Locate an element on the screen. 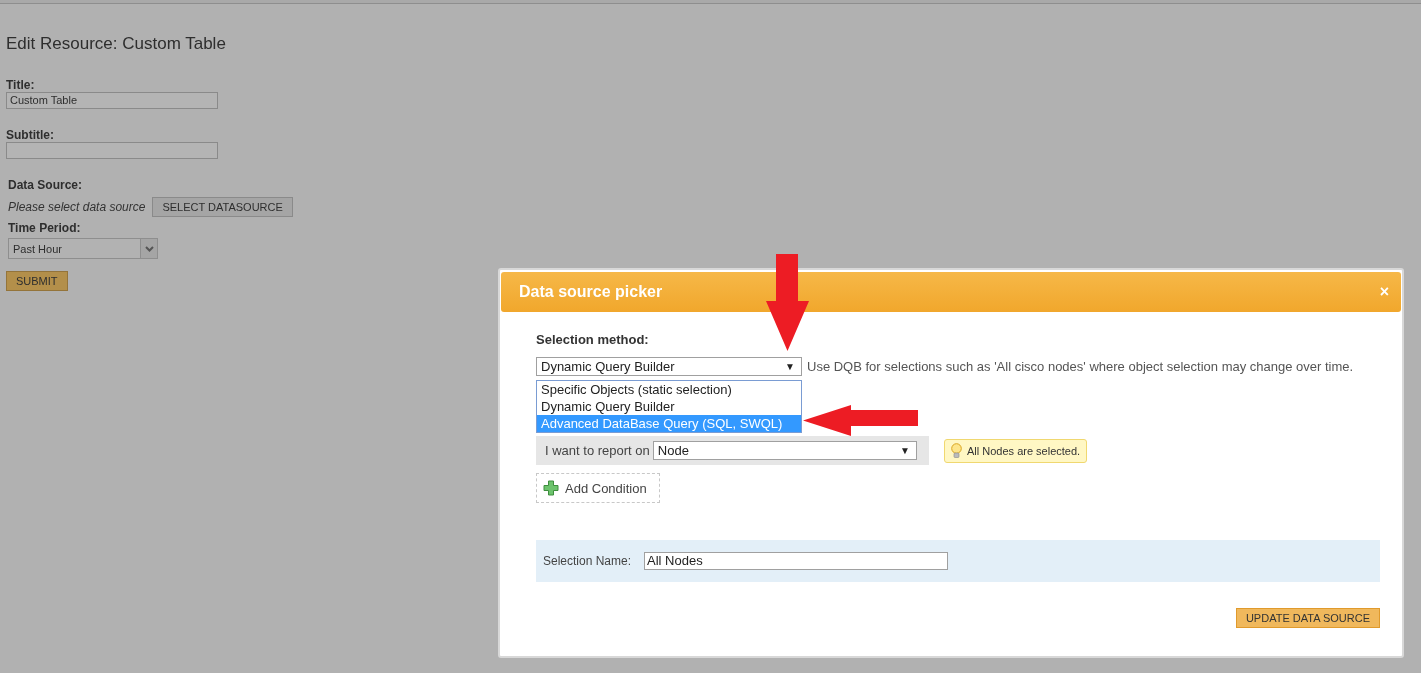  selection-method-dropdown: Dynamic Query Builder ▼ is located at coordinates (669, 366).